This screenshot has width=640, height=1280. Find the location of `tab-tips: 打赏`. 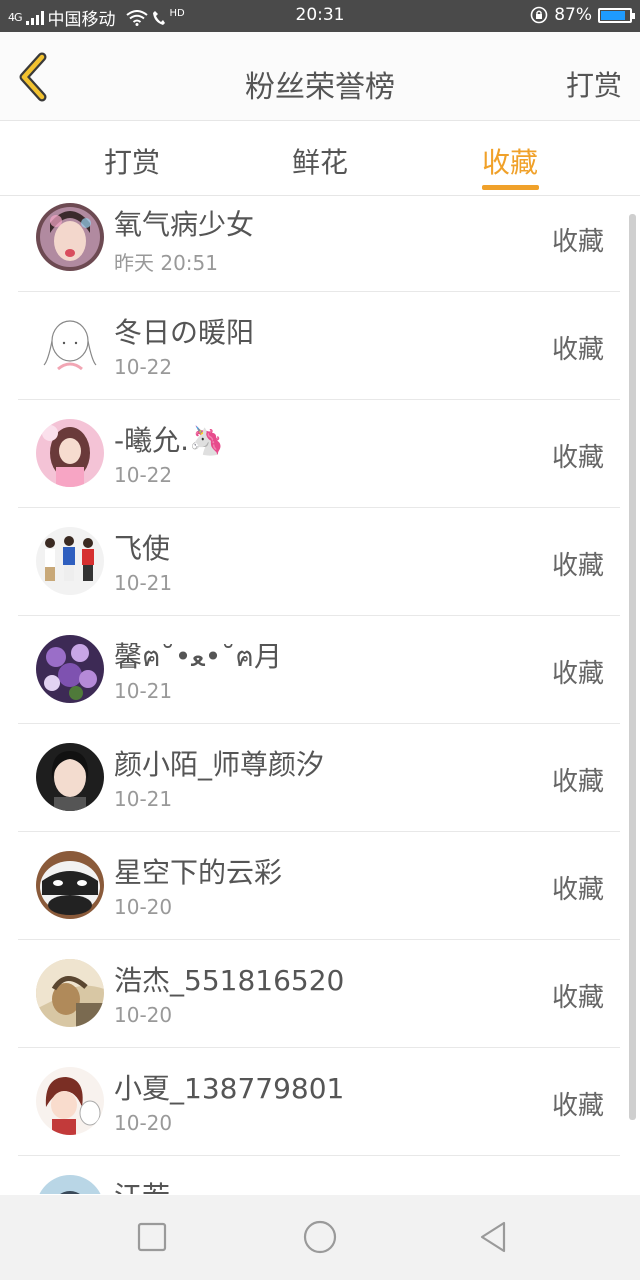

tab-tips: 打赏 is located at coordinates (132, 161).